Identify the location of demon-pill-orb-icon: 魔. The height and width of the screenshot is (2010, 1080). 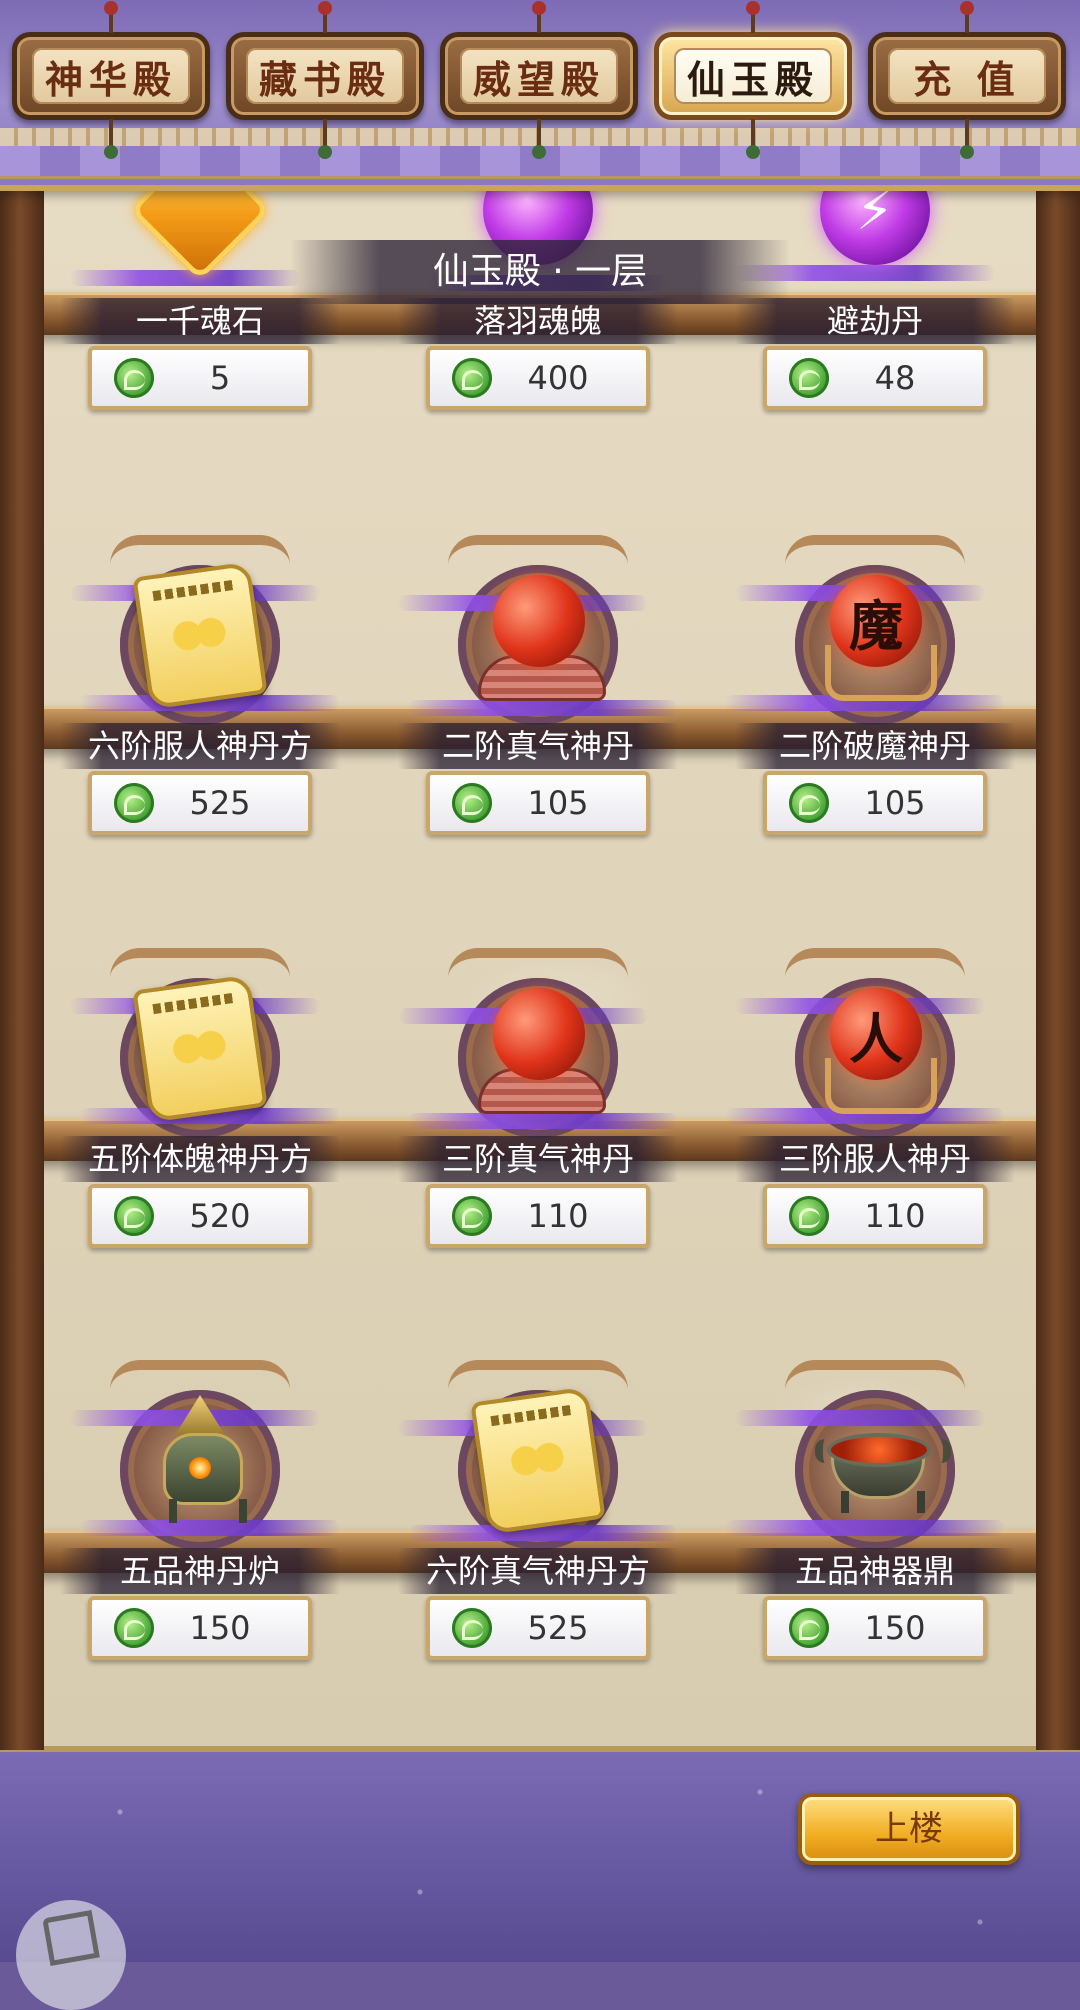
(876, 638).